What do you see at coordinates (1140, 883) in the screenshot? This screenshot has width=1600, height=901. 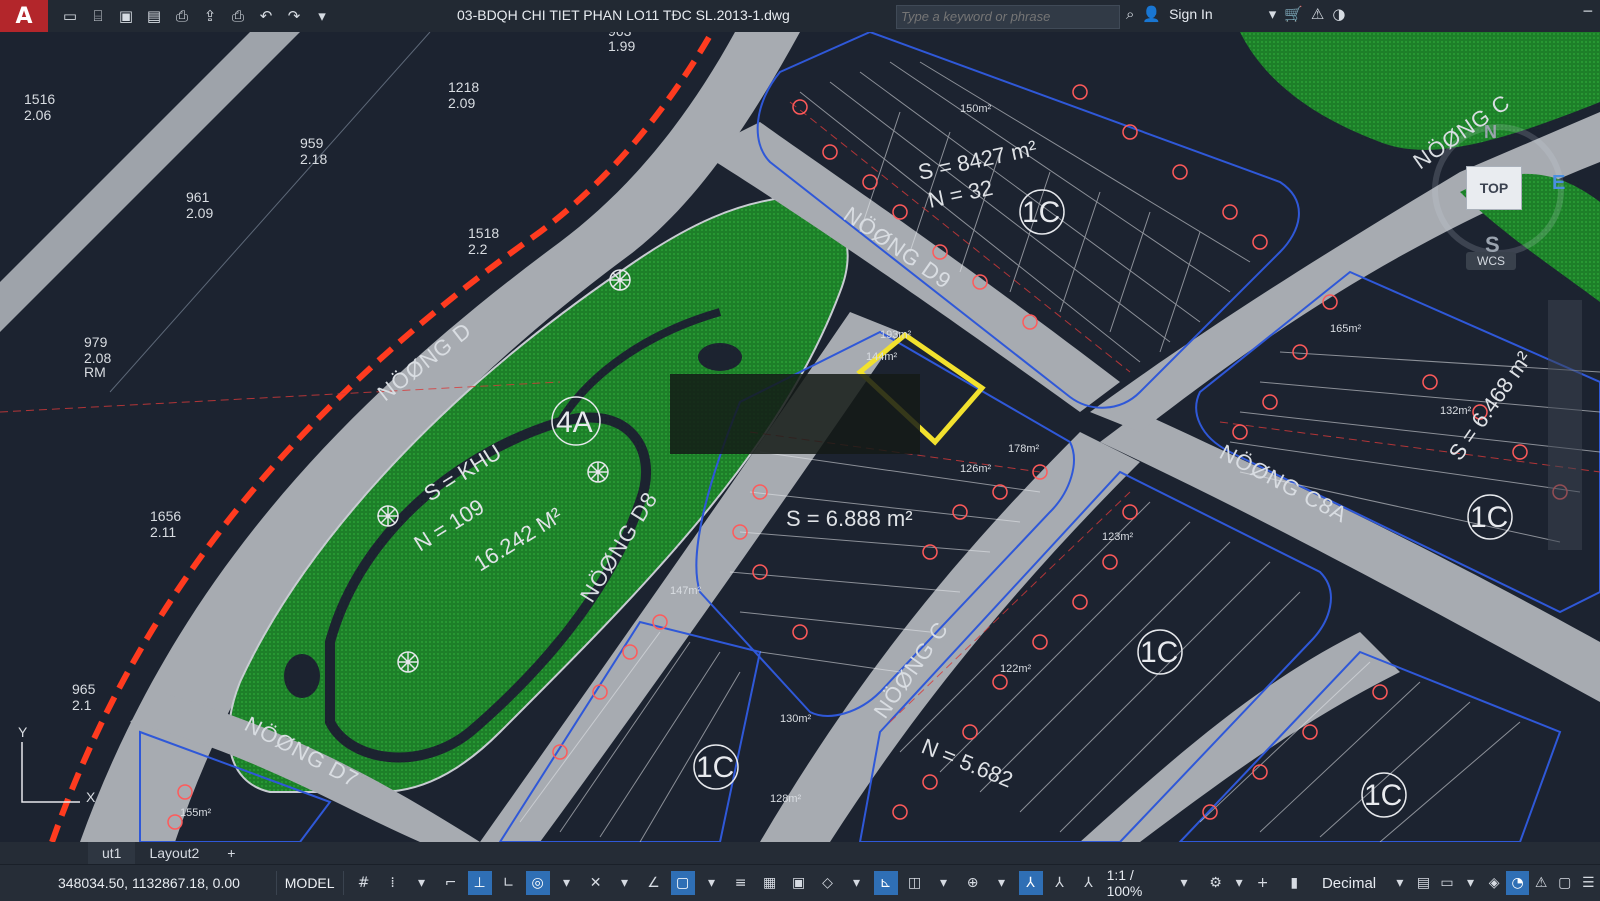 I see `annotation-scale: 1:1 / 100%` at bounding box center [1140, 883].